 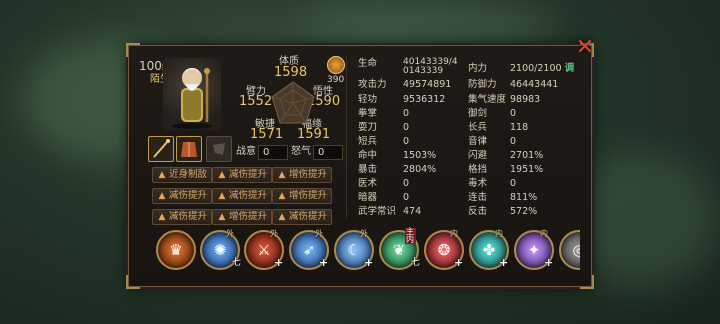 I want to click on zhanyi-label: 战意, so click(x=246, y=151).